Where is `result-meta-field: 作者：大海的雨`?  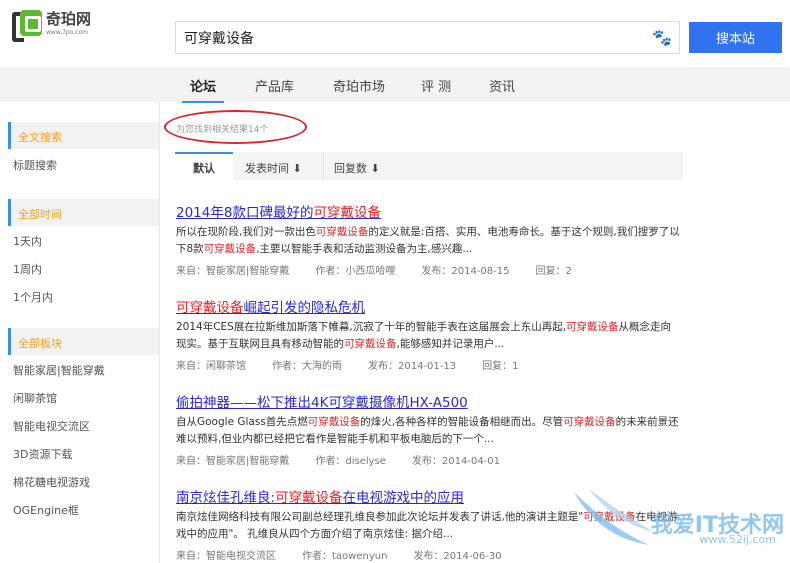
result-meta-field: 作者：大海的雨 is located at coordinates (307, 366).